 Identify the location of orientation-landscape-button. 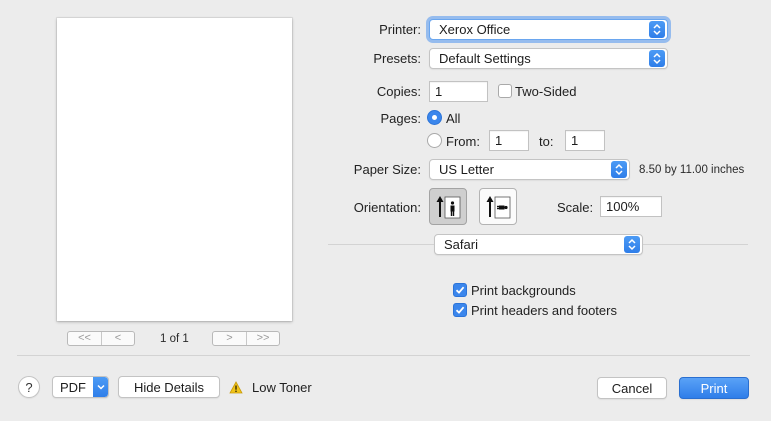
(498, 206).